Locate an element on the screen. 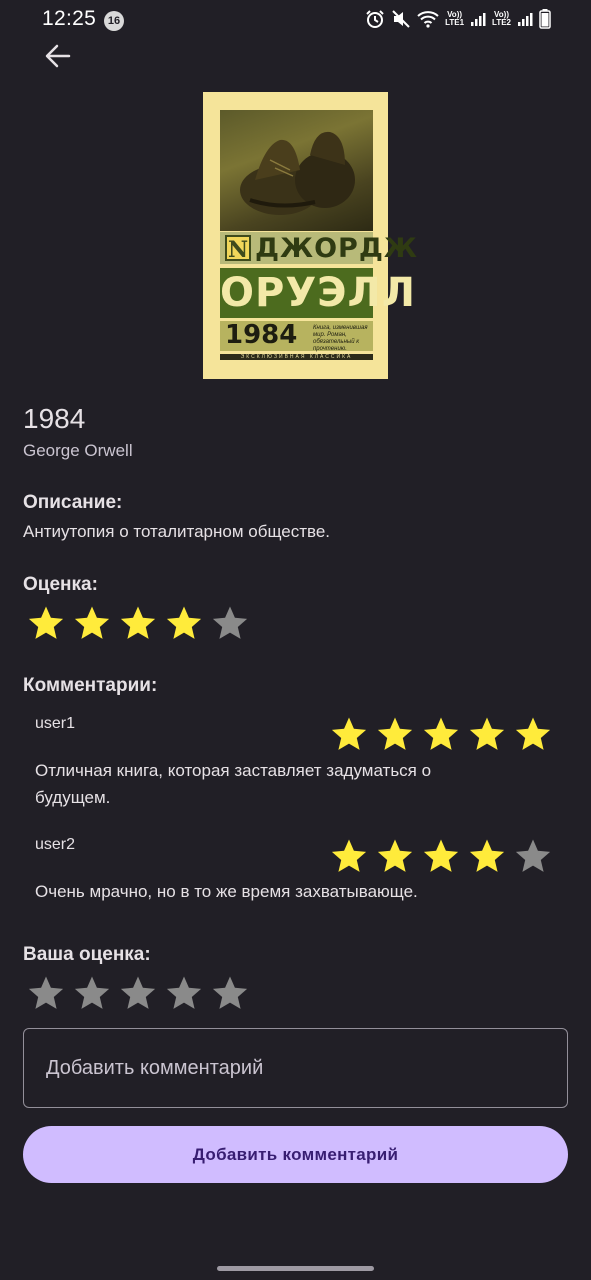  status-time: 12:25 is located at coordinates (69, 18).